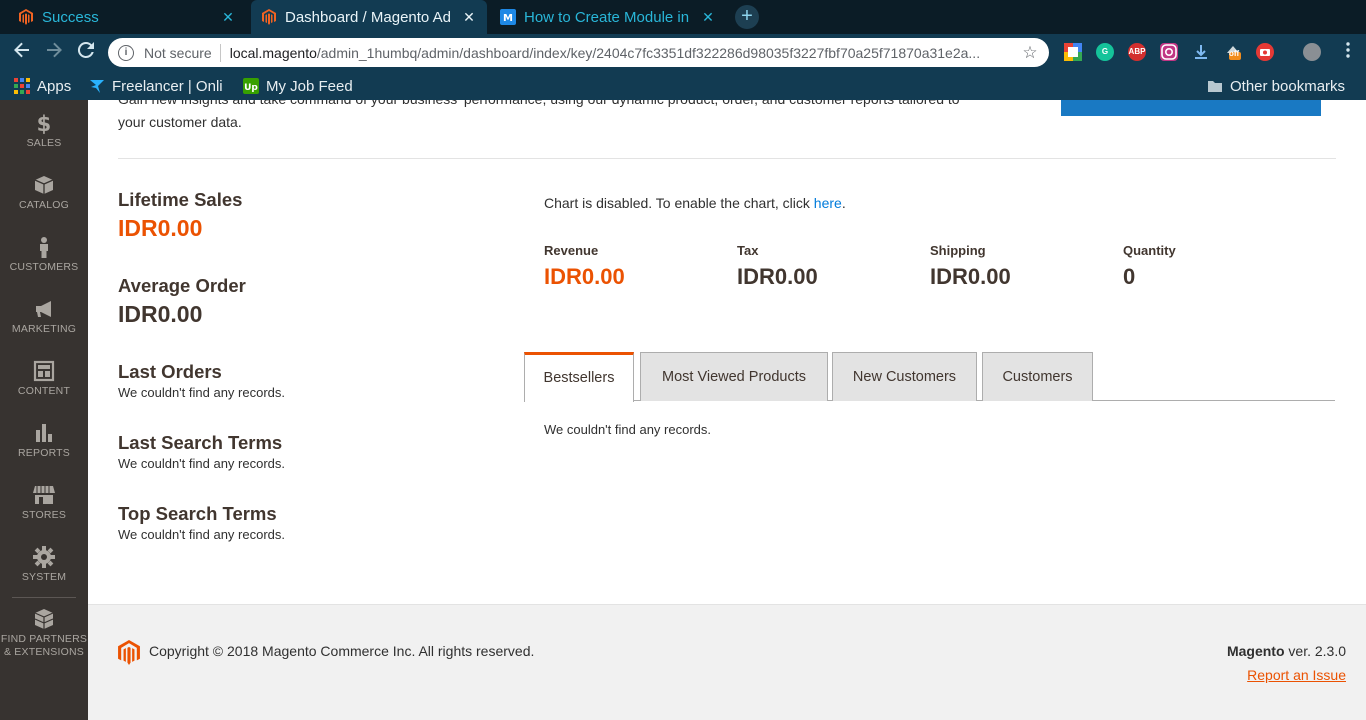 The height and width of the screenshot is (720, 1366). What do you see at coordinates (748, 250) in the screenshot?
I see `tax-label: Tax` at bounding box center [748, 250].